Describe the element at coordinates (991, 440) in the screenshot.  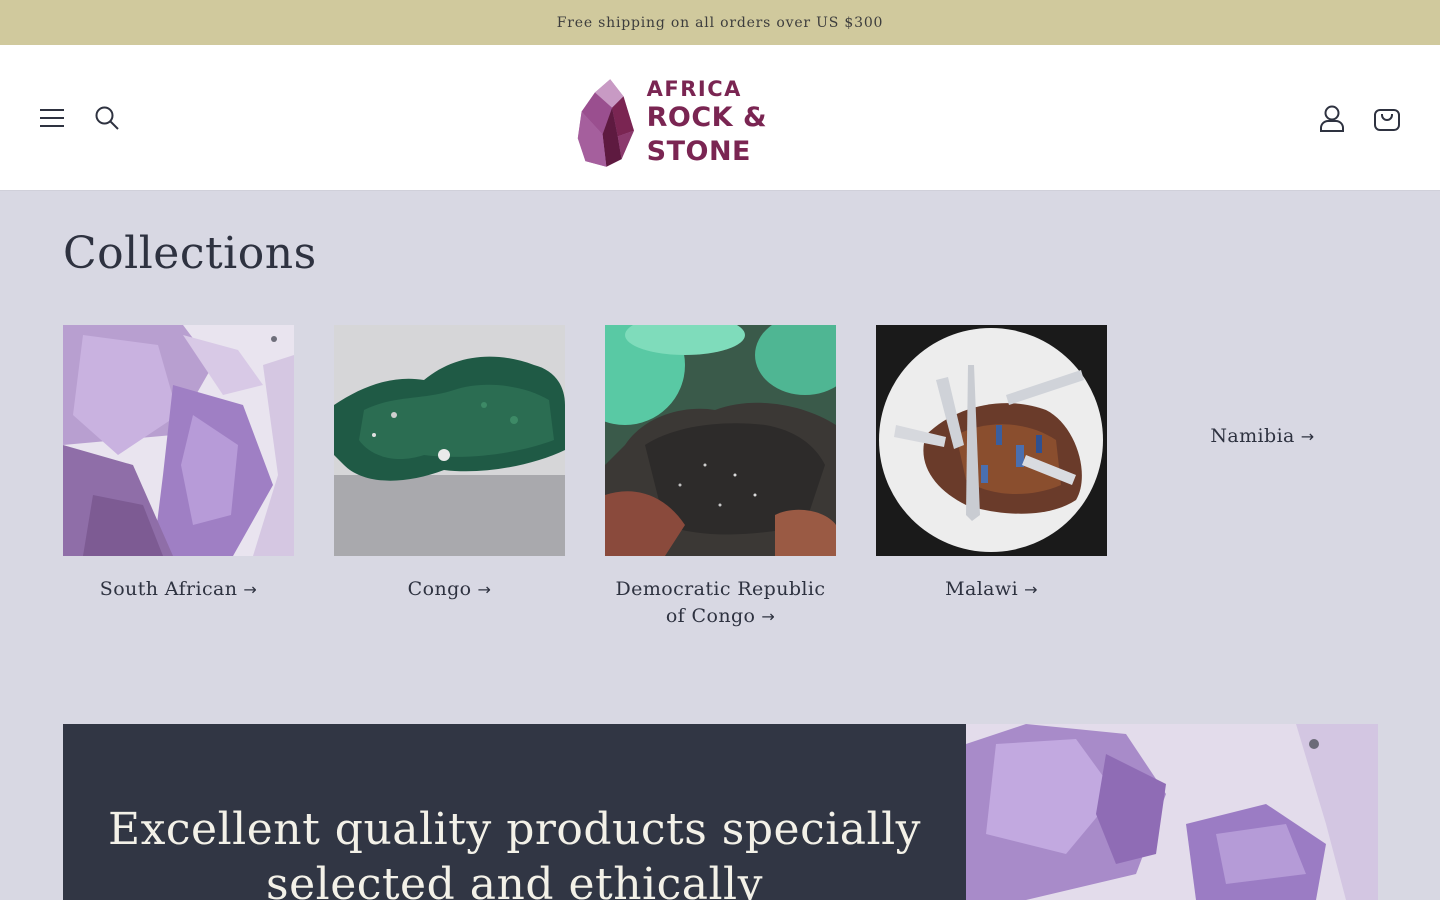
I see `collection-image-quartz` at that location.